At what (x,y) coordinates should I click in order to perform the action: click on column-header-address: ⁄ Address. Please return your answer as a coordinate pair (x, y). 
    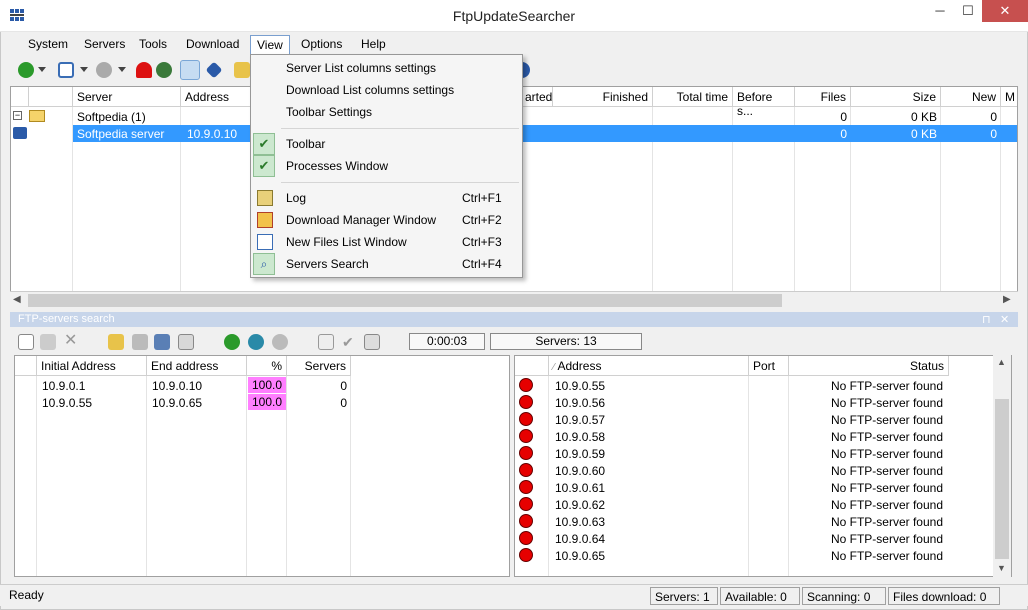
    Looking at the image, I should click on (649, 366).